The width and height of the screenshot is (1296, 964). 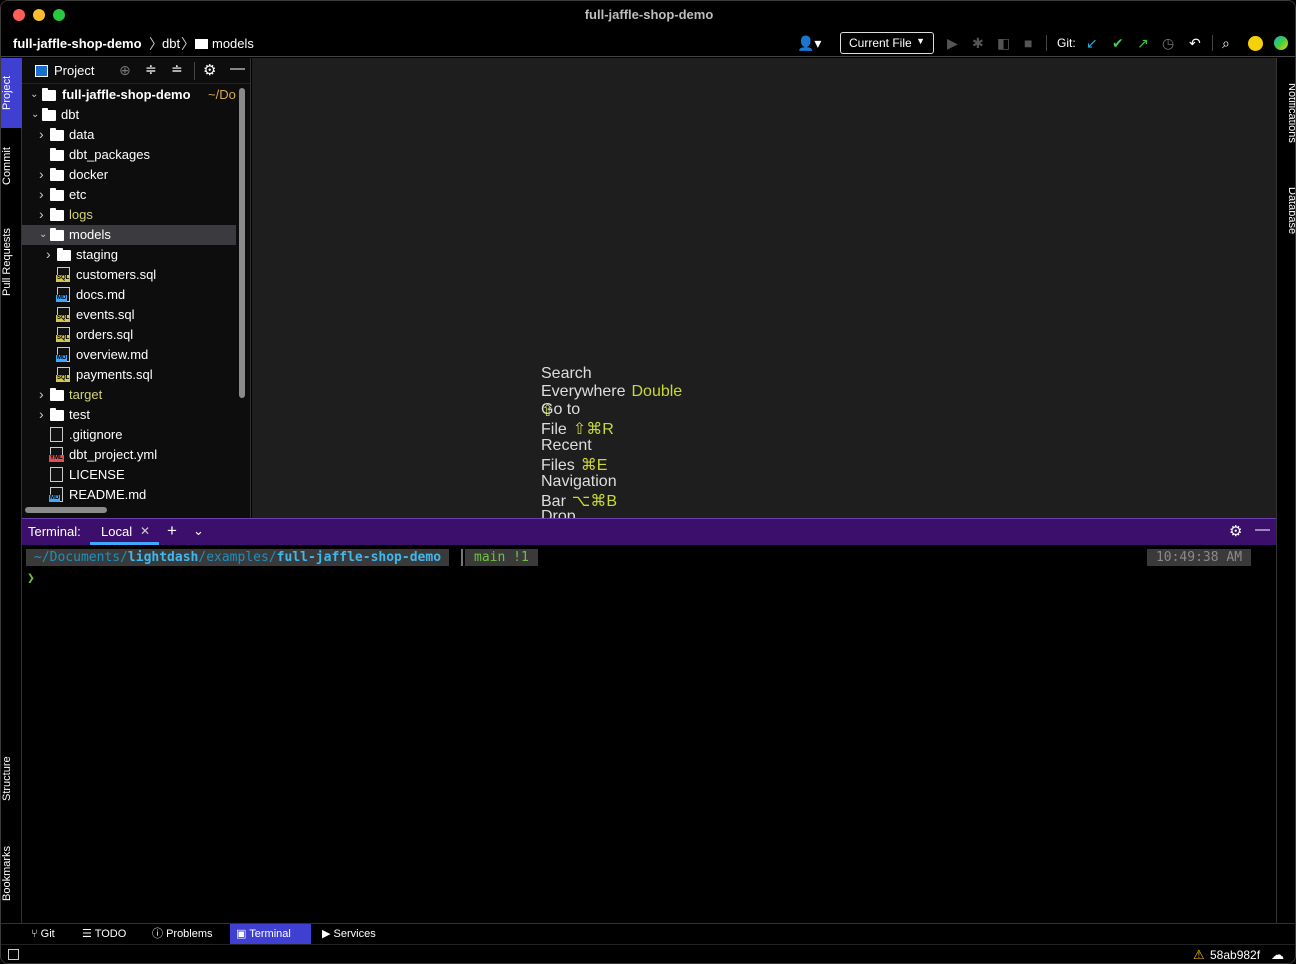 I want to click on run-configuration-dropdown: Current File ▼, so click(x=887, y=43).